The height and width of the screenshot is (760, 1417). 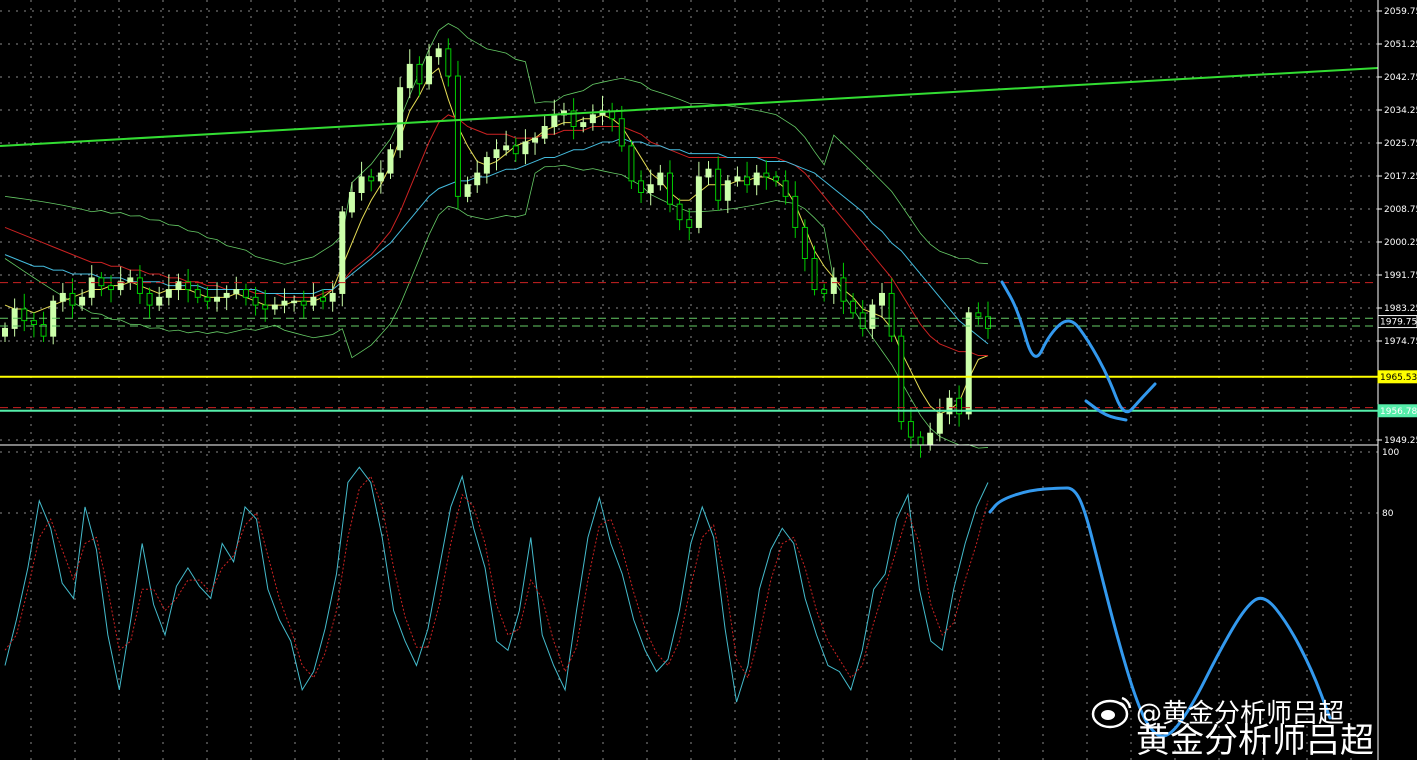 I want to click on watermark: @黄金分析师吕超 黄金分析师吕超, so click(x=1232, y=728).